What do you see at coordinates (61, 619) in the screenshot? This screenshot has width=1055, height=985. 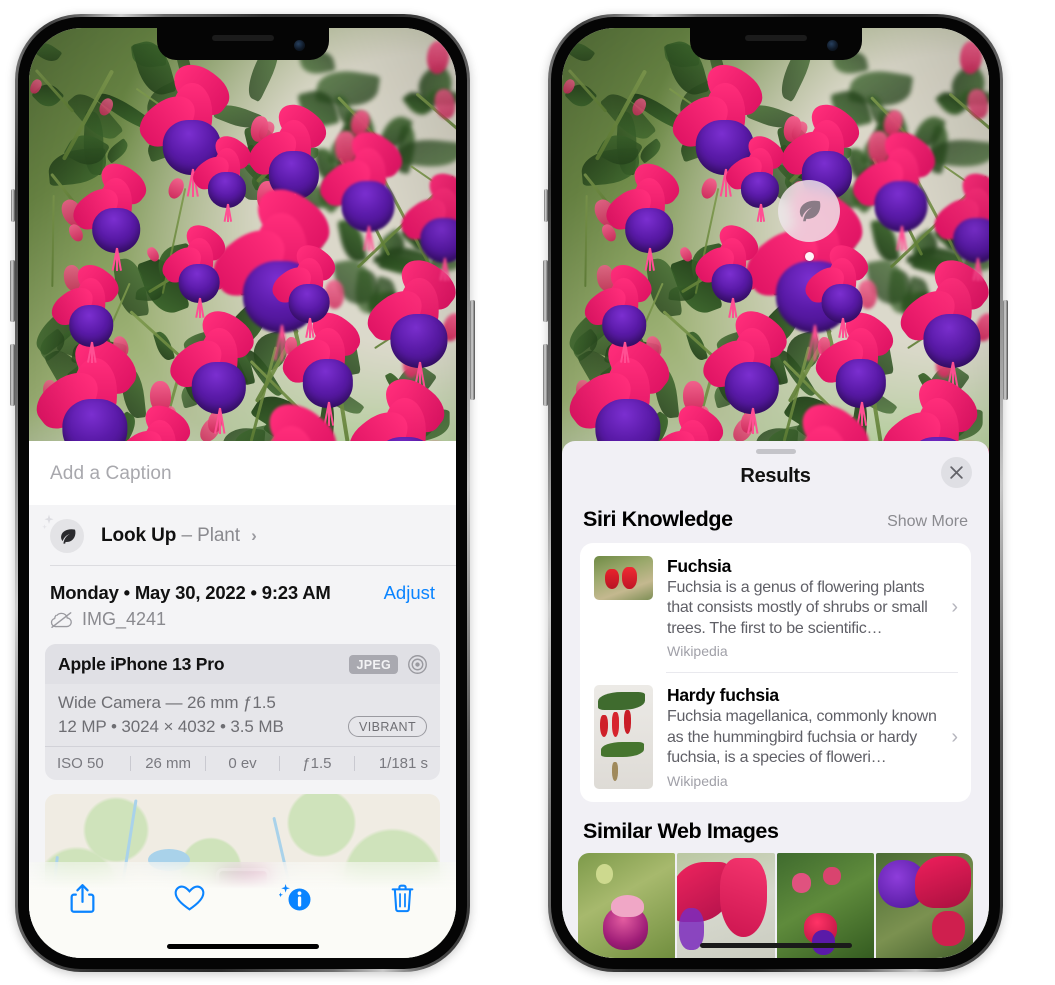 I see `cloud-slash-icon` at bounding box center [61, 619].